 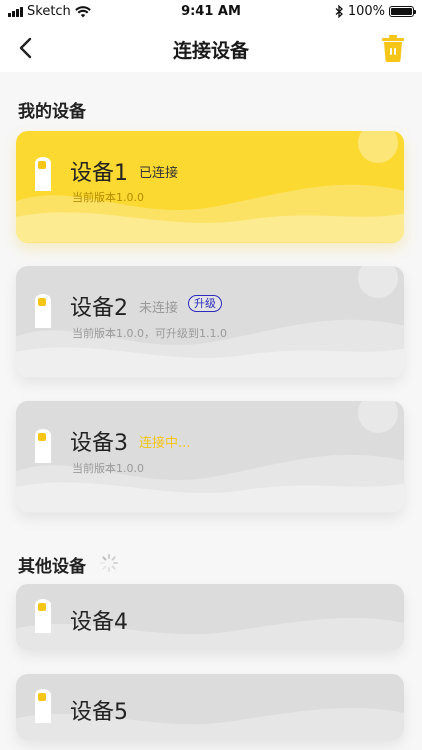 What do you see at coordinates (339, 11) in the screenshot?
I see `bluetooth-icon` at bounding box center [339, 11].